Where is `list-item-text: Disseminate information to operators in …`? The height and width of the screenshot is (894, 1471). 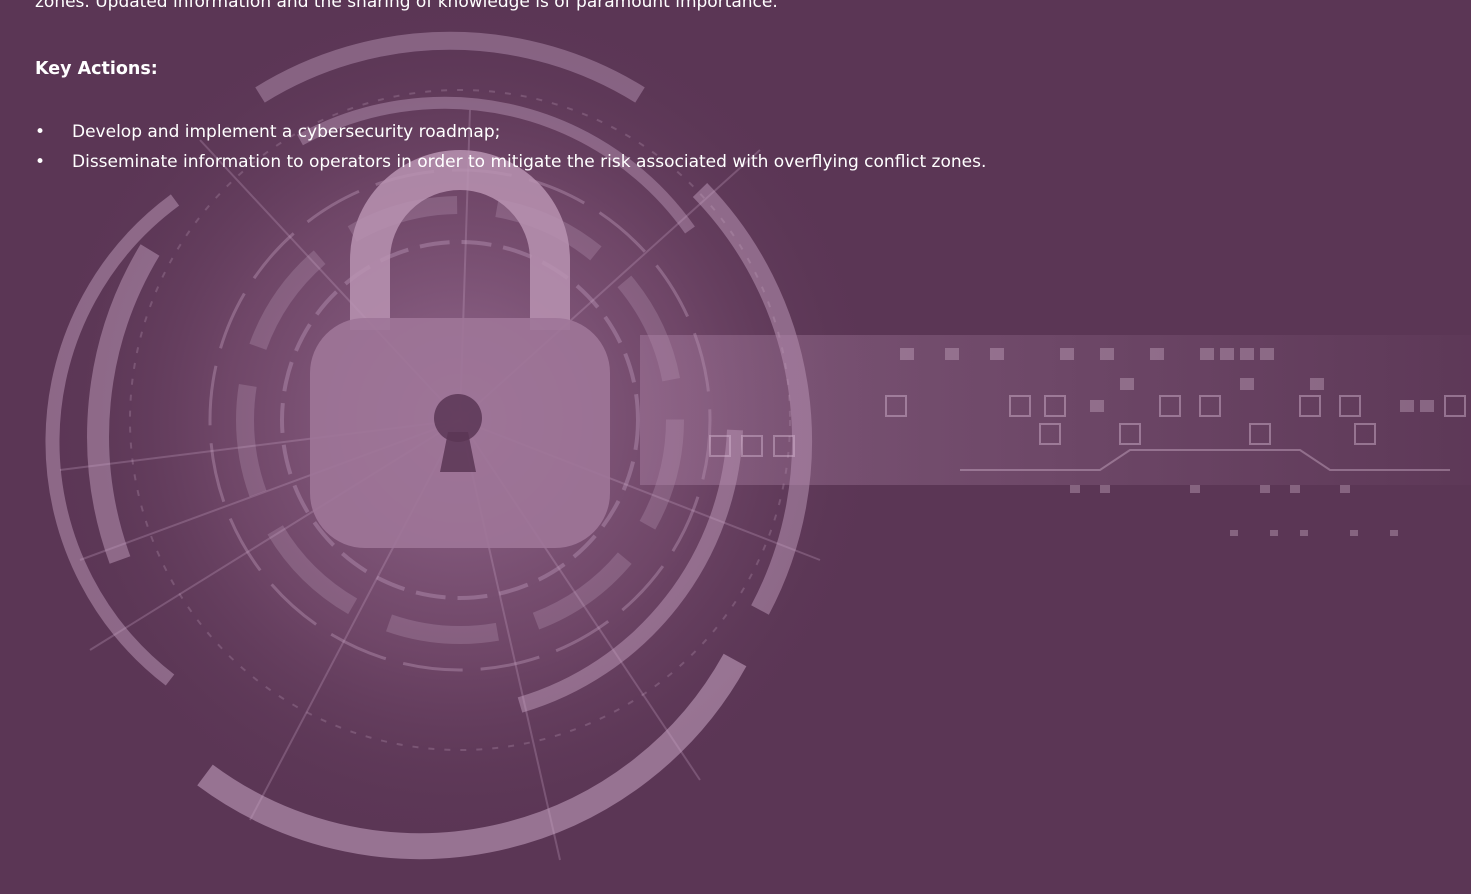 list-item-text: Disseminate information to operators in … is located at coordinates (529, 162).